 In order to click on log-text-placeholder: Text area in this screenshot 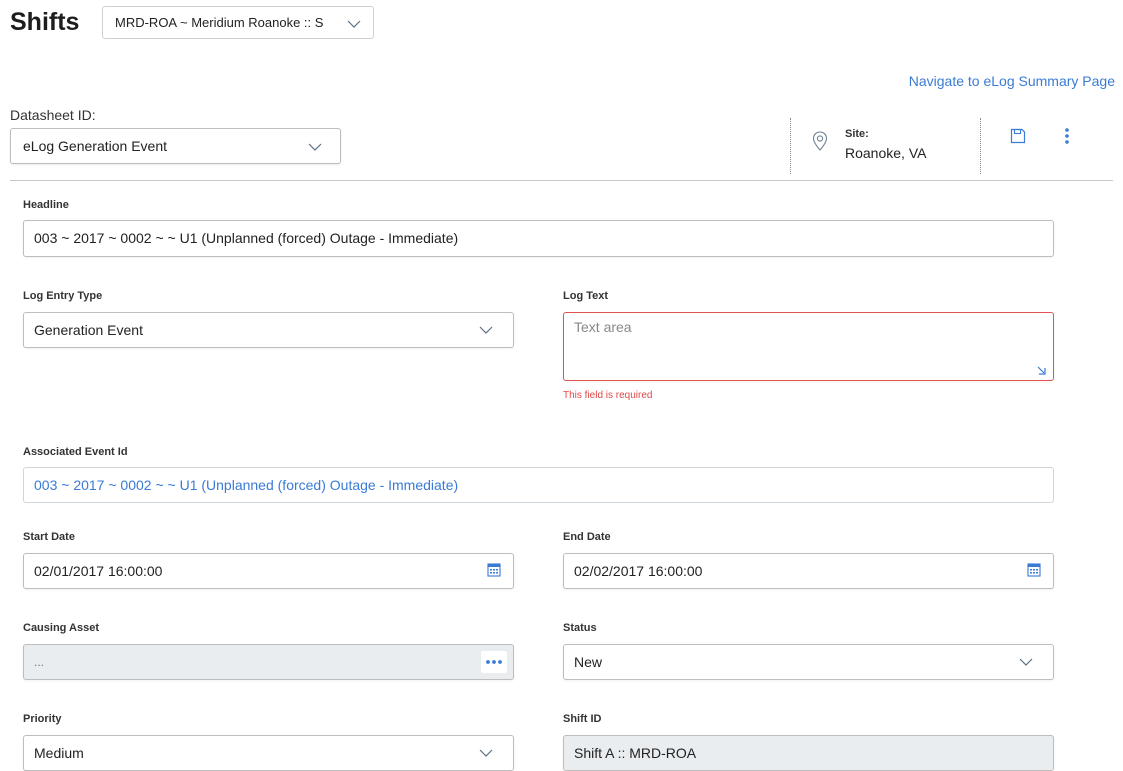, I will do `click(603, 327)`.